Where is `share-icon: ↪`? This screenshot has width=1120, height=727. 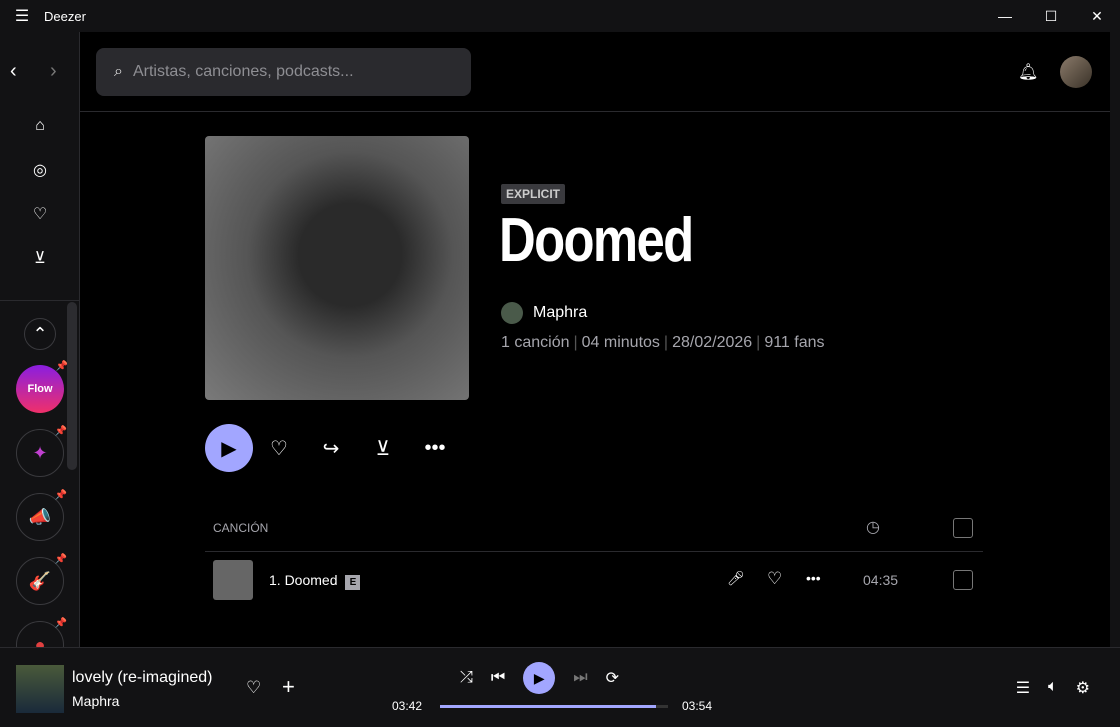 share-icon: ↪ is located at coordinates (331, 448).